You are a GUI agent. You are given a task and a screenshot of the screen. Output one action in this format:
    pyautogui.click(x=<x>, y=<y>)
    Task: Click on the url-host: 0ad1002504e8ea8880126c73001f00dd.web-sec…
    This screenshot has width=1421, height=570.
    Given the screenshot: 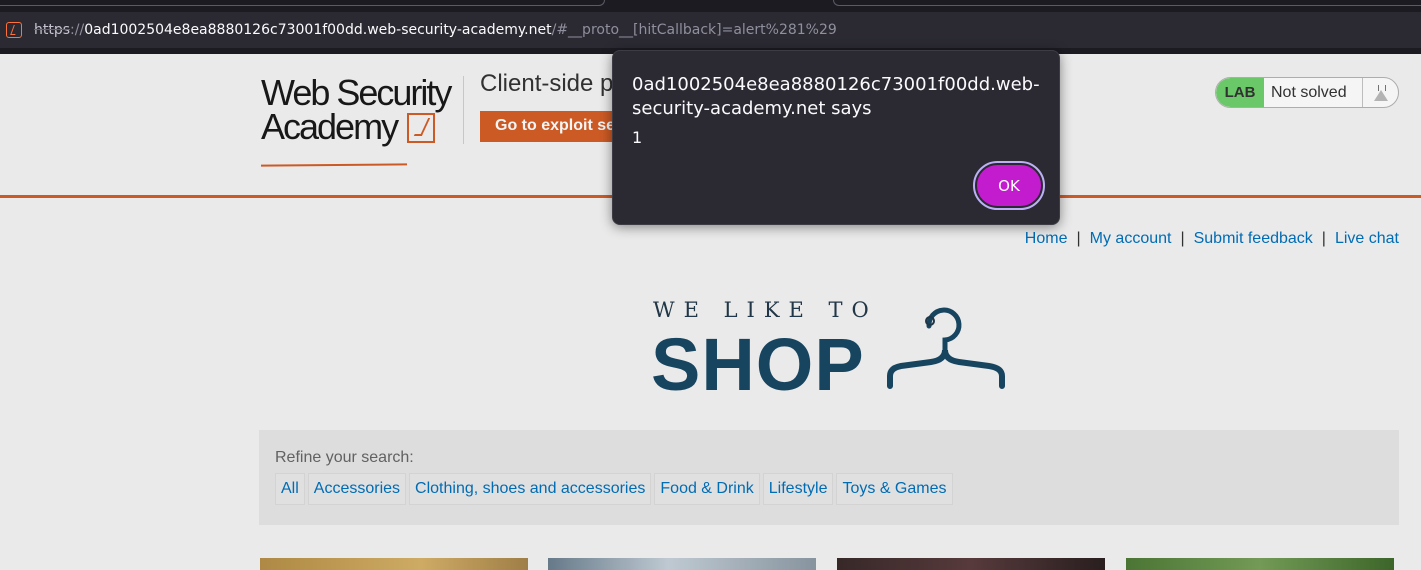 What is the action you would take?
    pyautogui.click(x=318, y=30)
    